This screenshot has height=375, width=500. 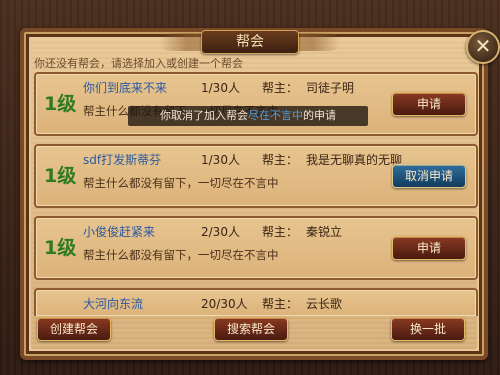 I want to click on refresh-list-button: 换一批, so click(x=428, y=329).